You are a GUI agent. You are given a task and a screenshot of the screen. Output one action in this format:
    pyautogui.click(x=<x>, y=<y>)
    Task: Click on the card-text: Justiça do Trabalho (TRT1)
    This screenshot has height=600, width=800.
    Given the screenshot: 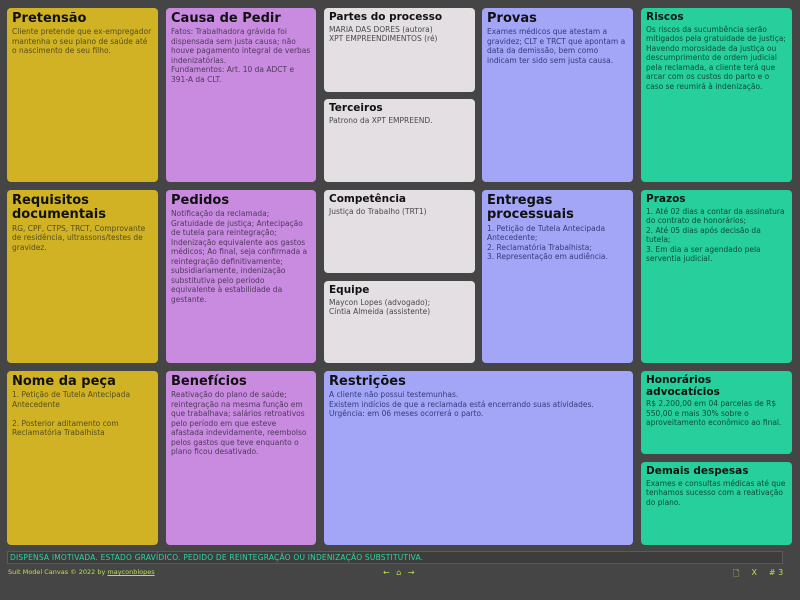 What is the action you would take?
    pyautogui.click(x=378, y=211)
    